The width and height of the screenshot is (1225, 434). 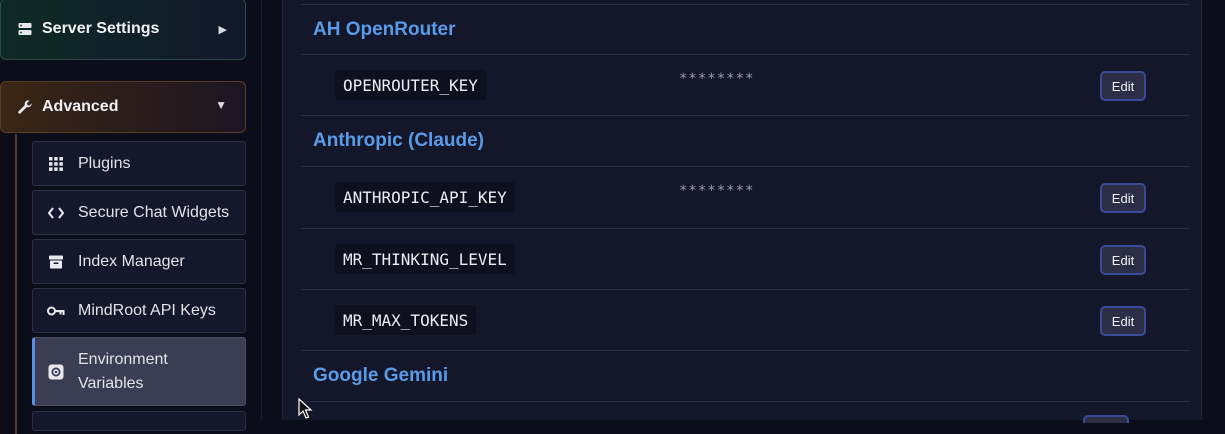 I want to click on env-row: OPENROUTER_KEY ******** Edit, so click(x=745, y=84).